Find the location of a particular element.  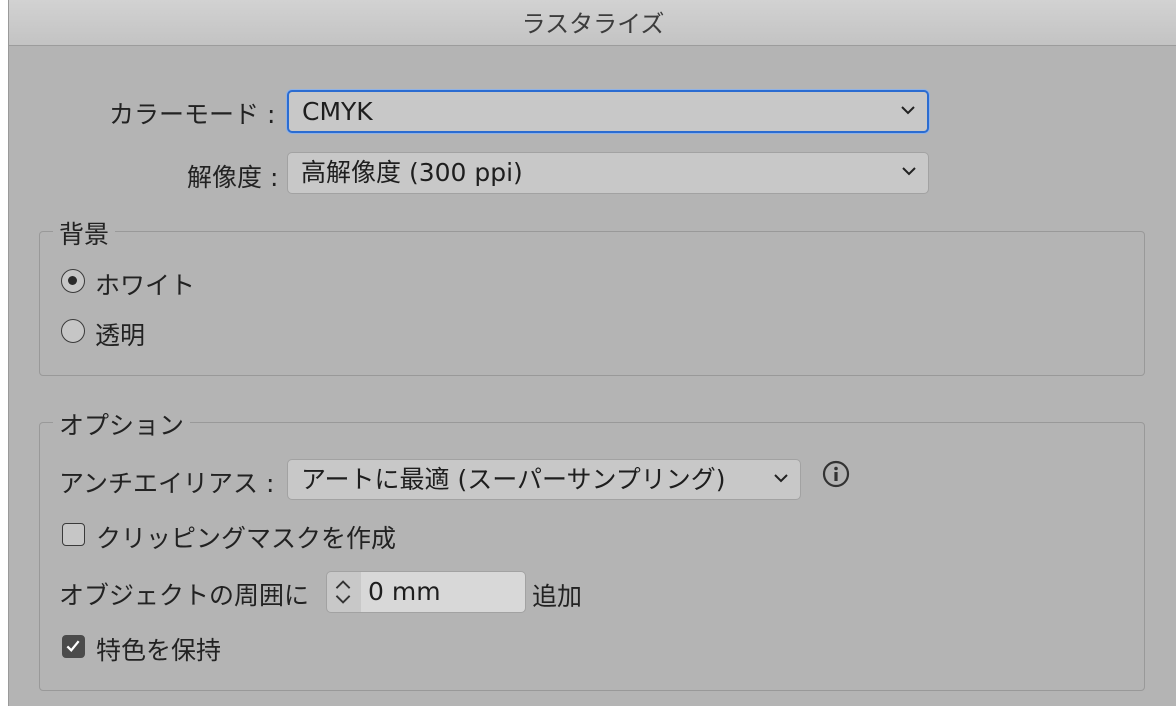

dialog-title: ラスタライズ is located at coordinates (592, 23).